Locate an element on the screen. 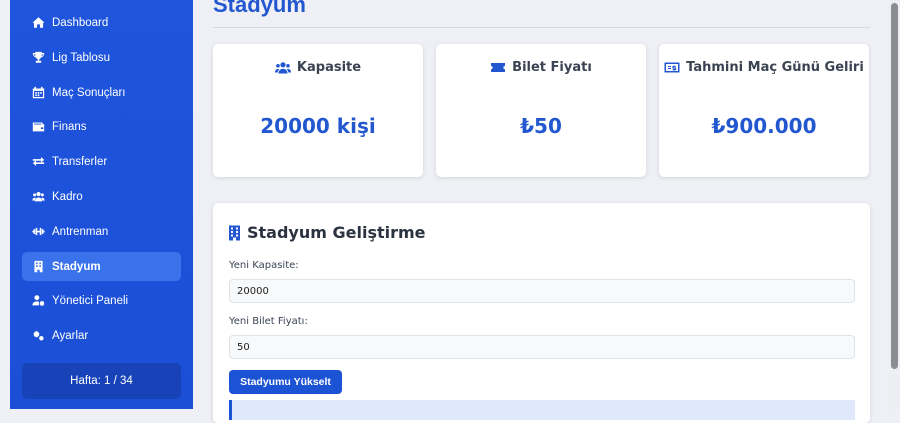 The image size is (900, 423). capacity-card: Kapasite 20000 kişi is located at coordinates (318, 110).